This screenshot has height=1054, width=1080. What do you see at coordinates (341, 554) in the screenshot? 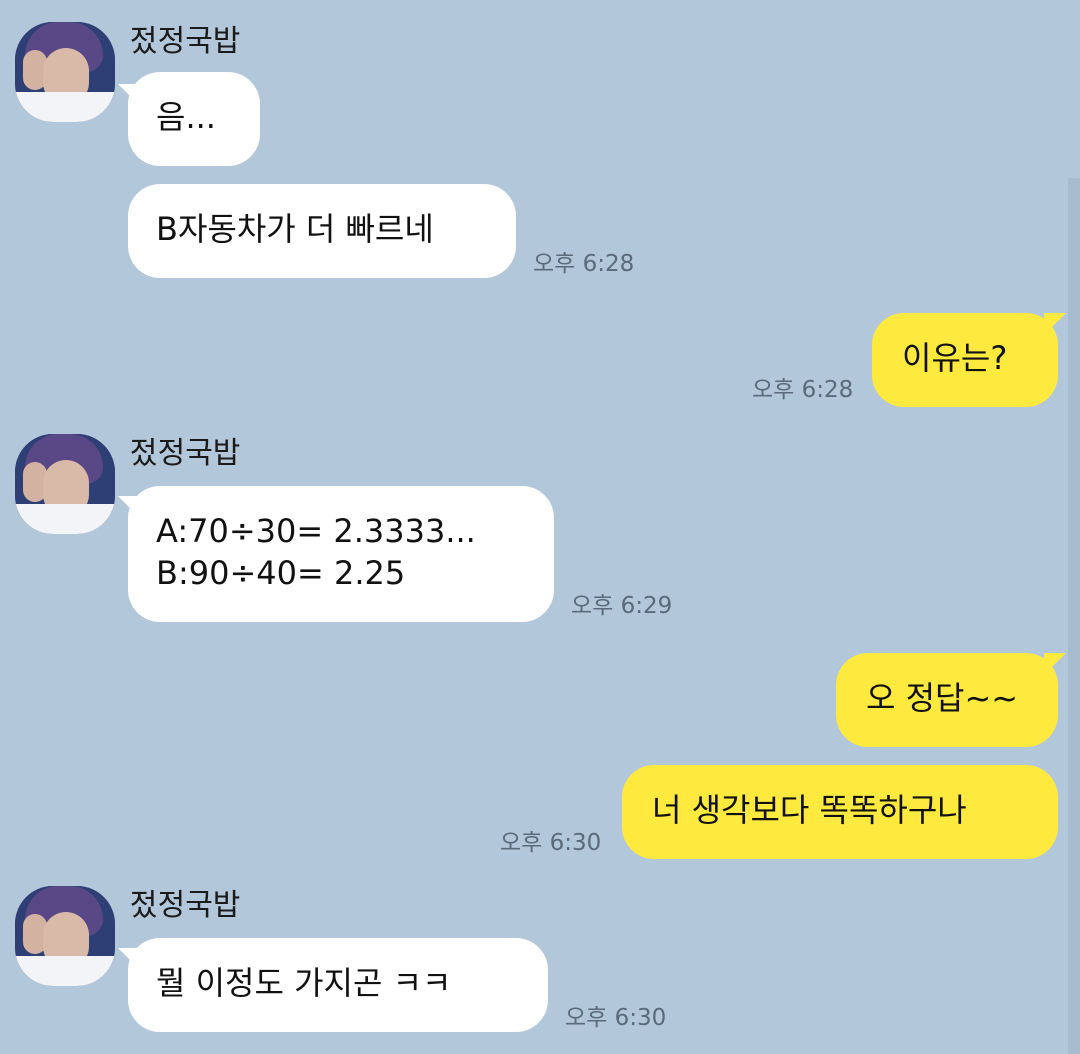
I see `message-bubble-incoming: A:70÷30= 2.3333... B:90÷40= 2.25` at bounding box center [341, 554].